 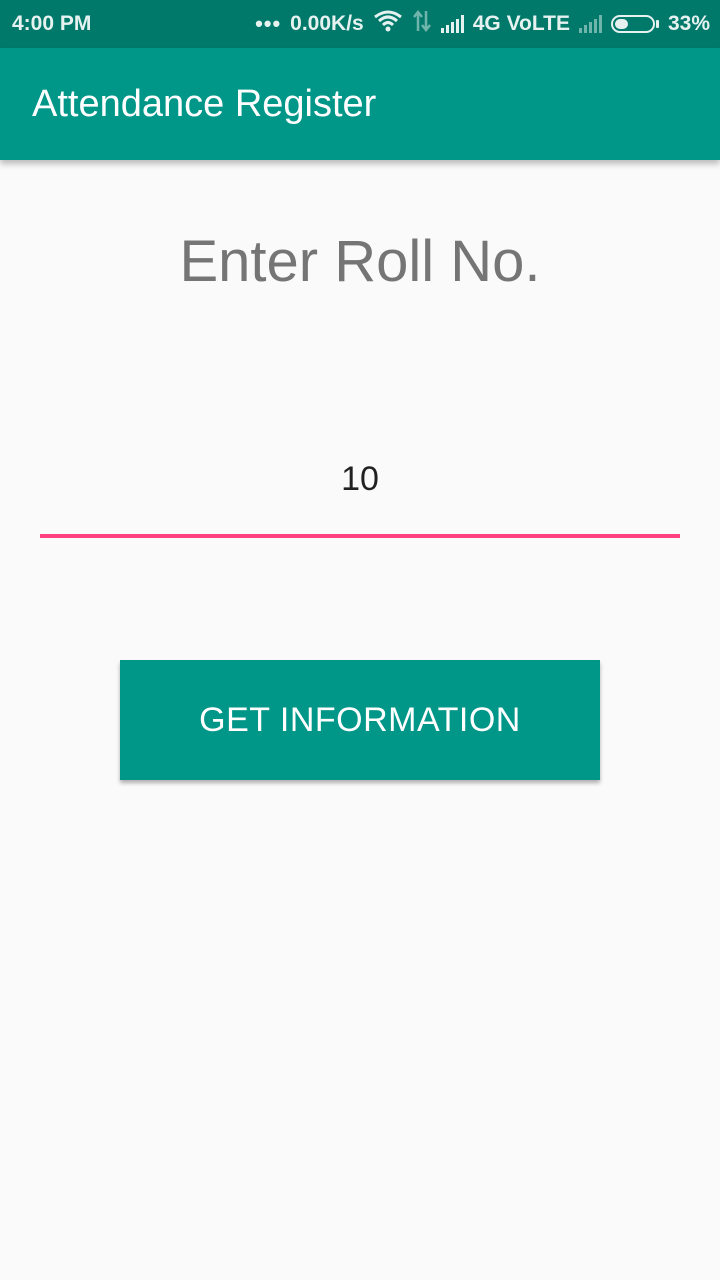 I want to click on network-type: 4G VoLTE, so click(x=521, y=23).